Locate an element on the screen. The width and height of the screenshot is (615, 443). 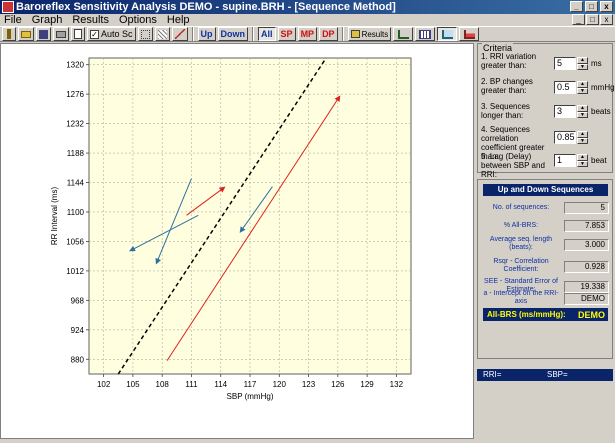
disk-icon is located at coordinates (43, 34).